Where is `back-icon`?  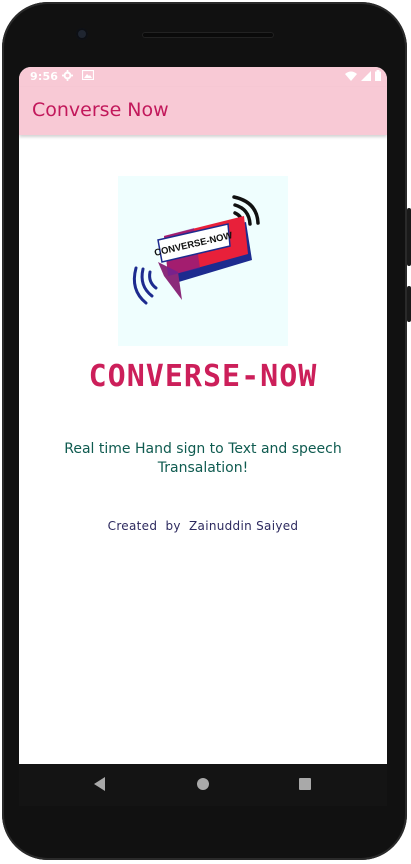
back-icon is located at coordinates (99, 784).